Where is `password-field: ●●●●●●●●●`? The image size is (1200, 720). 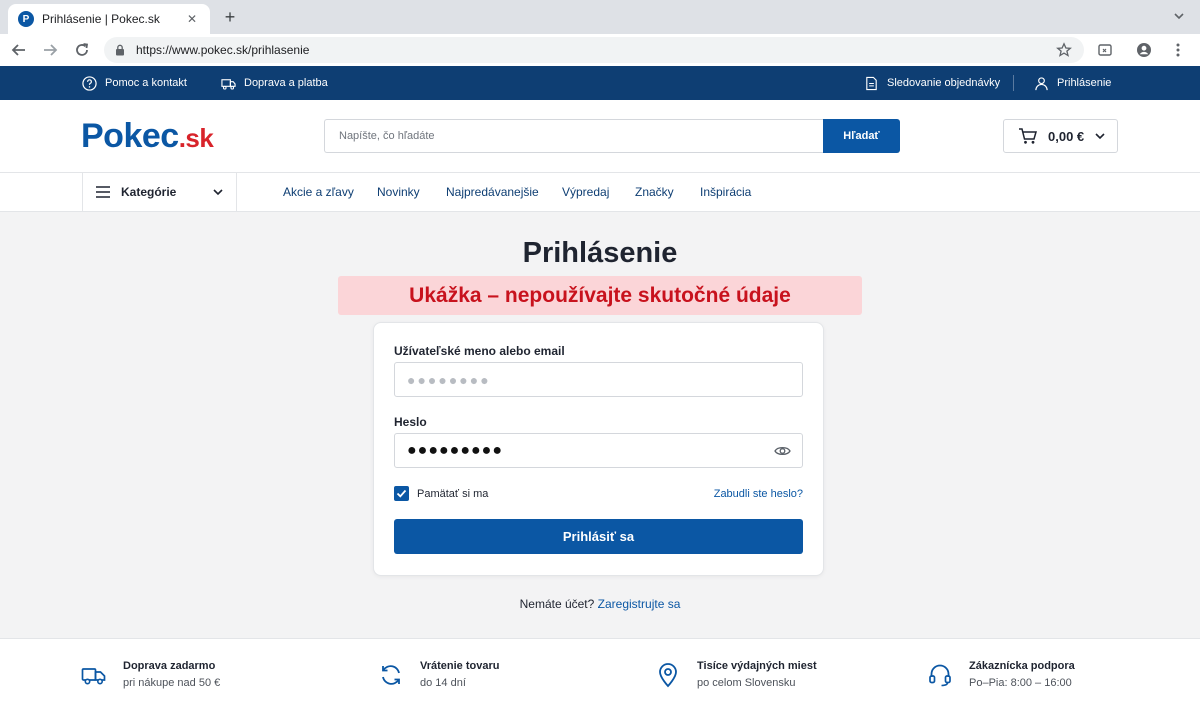
password-field: ●●●●●●●●● is located at coordinates (598, 450).